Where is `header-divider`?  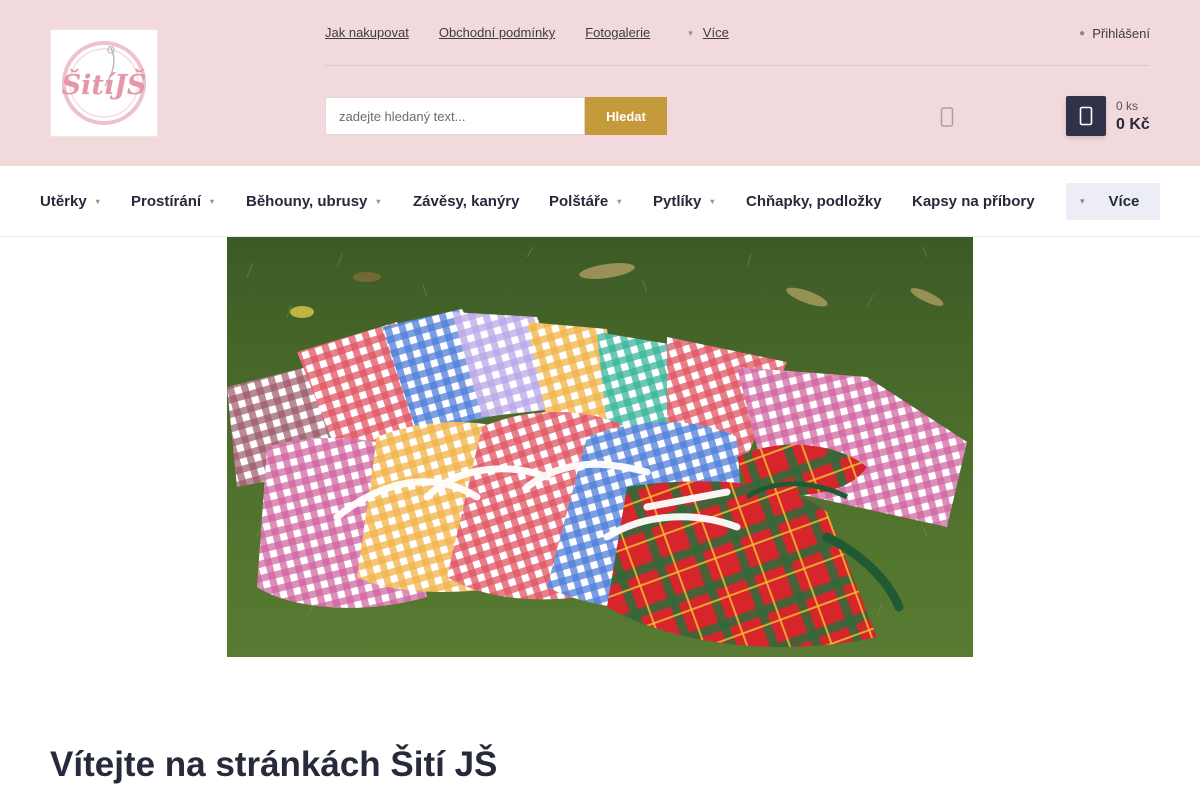 header-divider is located at coordinates (737, 65).